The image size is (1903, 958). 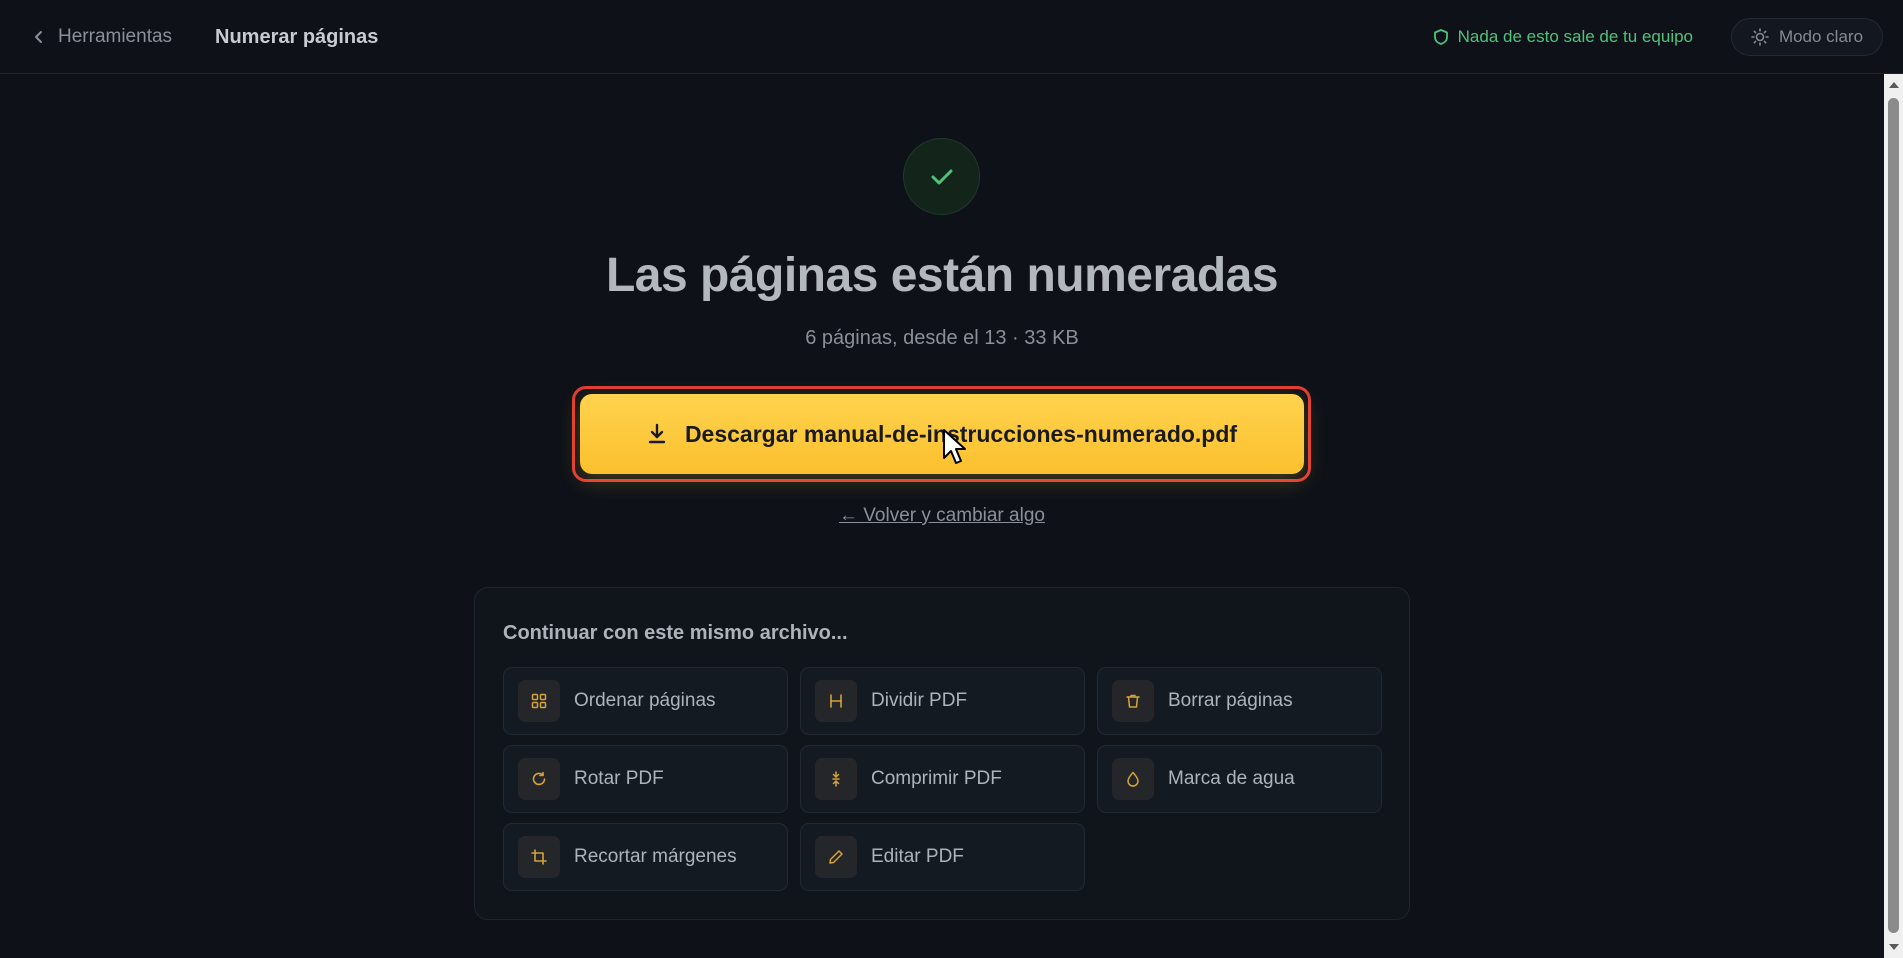 I want to click on go-back-link-wrapper: ← Volver y cambiar algo, so click(x=942, y=516).